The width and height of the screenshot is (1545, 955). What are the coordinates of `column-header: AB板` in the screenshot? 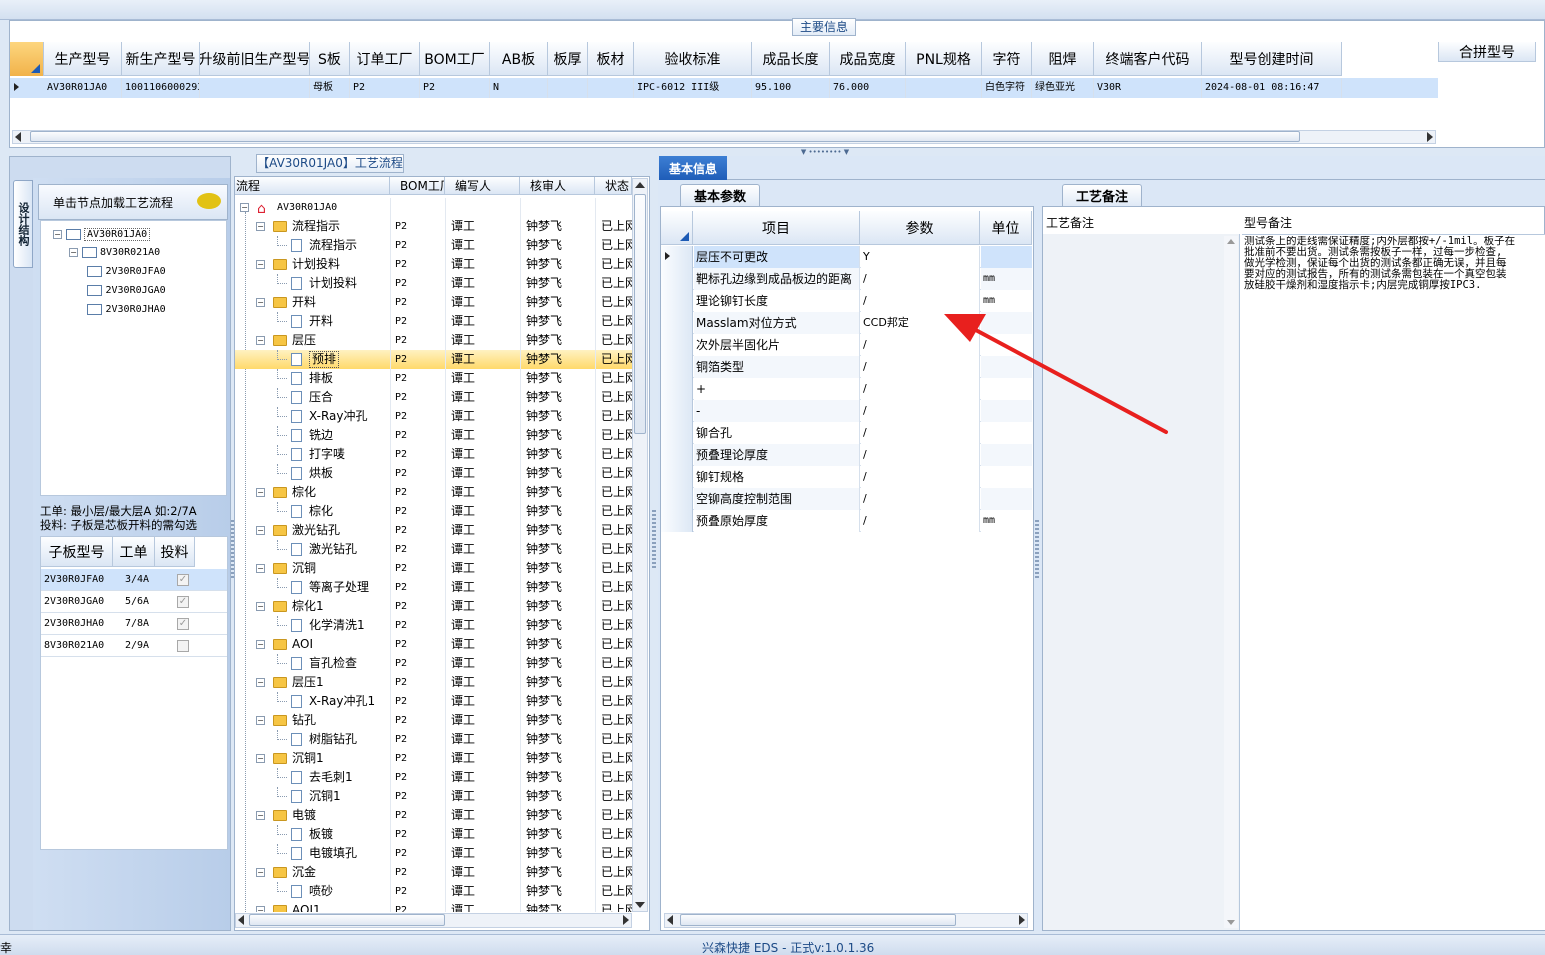 It's located at (519, 59).